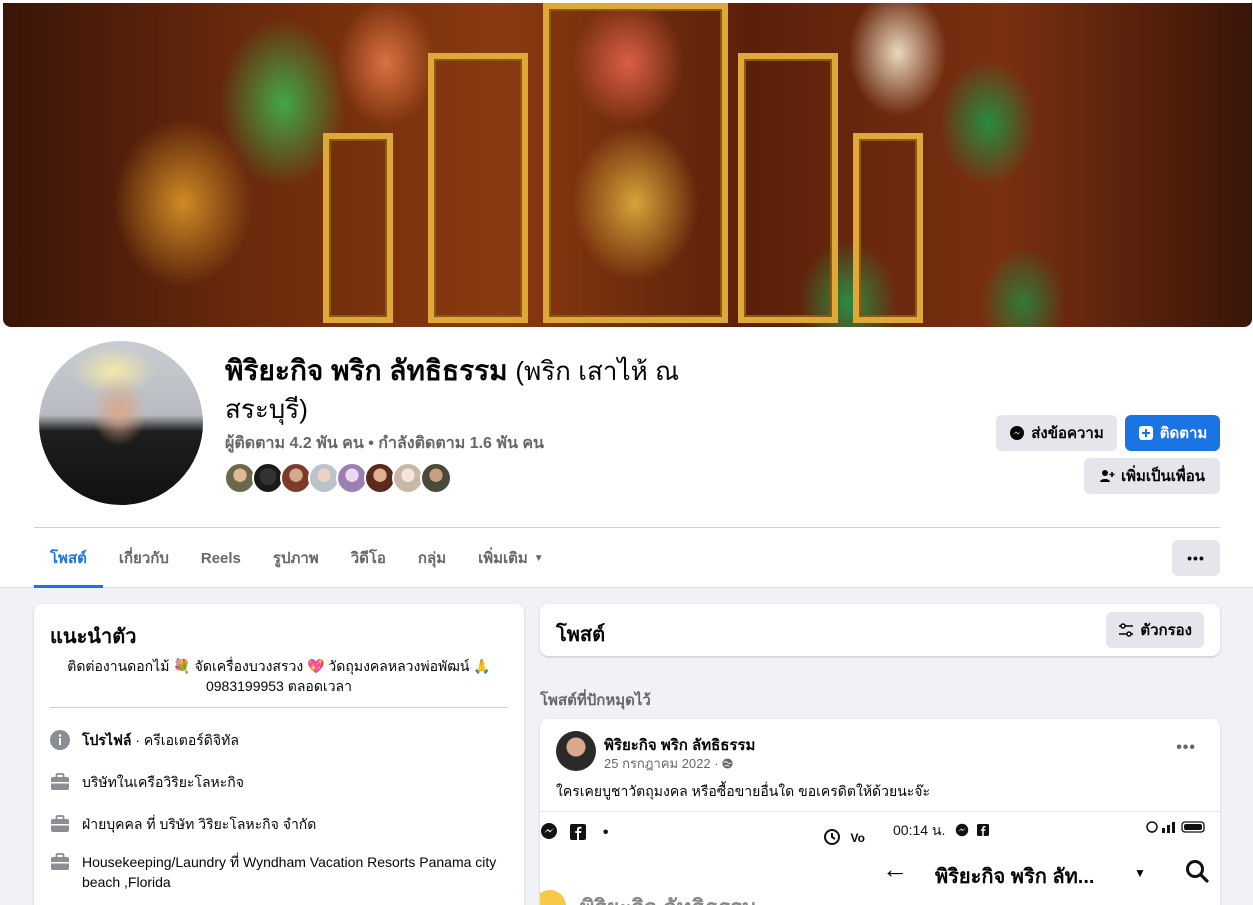 Image resolution: width=1253 pixels, height=905 pixels. Describe the element at coordinates (163, 782) in the screenshot. I see `intro-work-text: บริษัทในเครือวิริยะโลหะกิจ` at that location.